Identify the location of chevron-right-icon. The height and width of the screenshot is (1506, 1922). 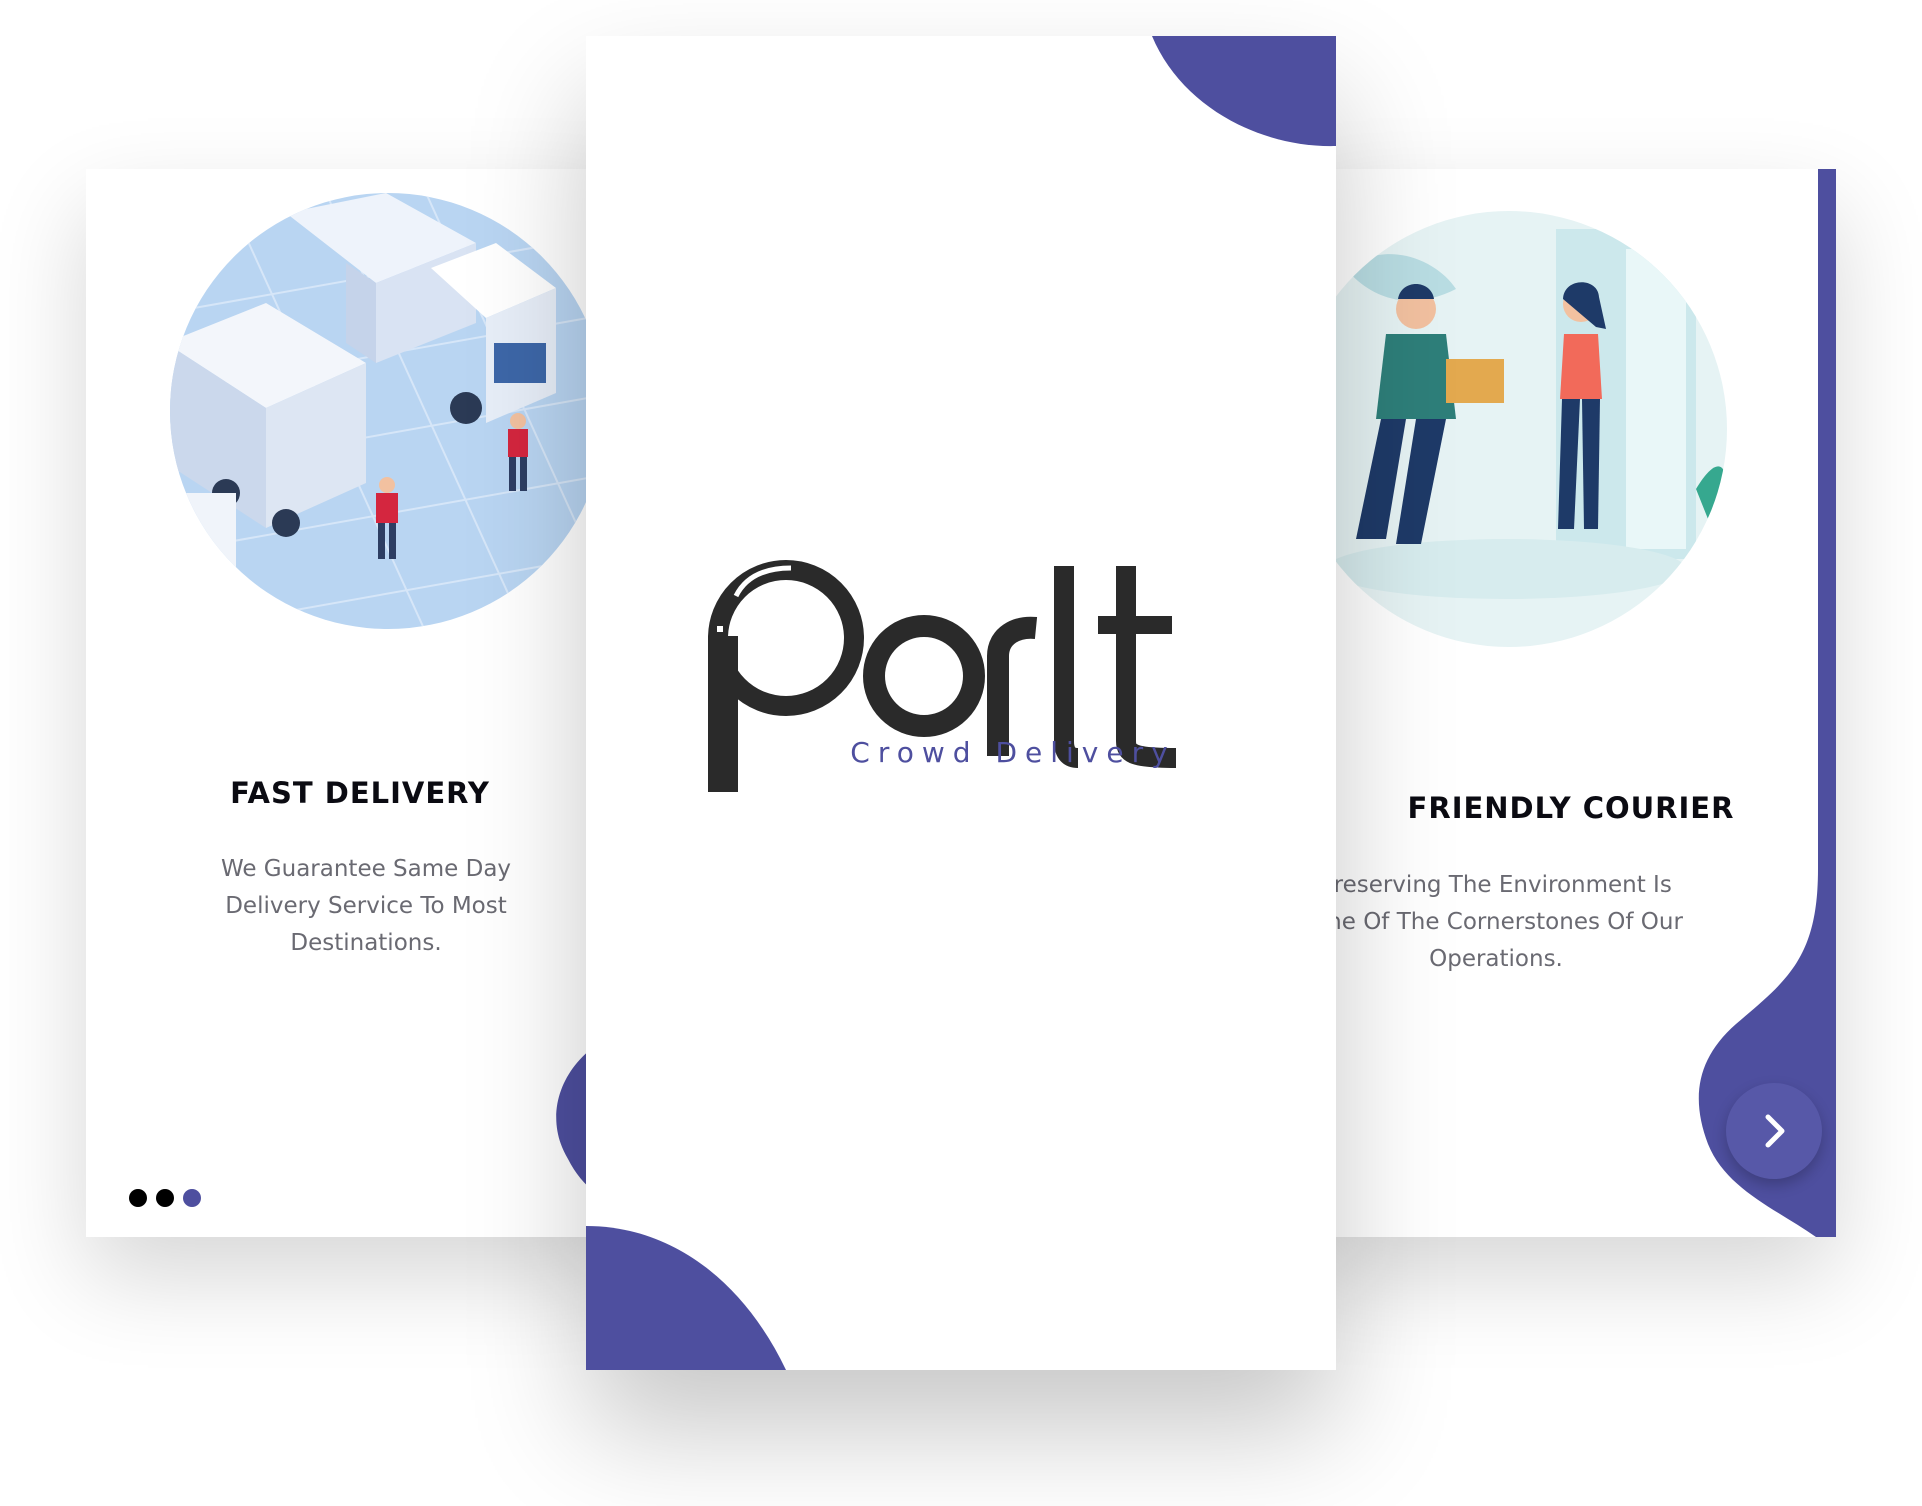
(1775, 1131).